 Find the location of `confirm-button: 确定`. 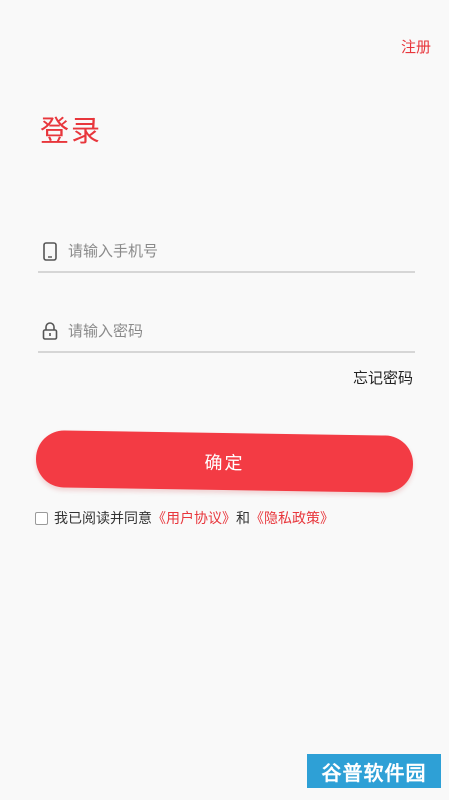

confirm-button: 确定 is located at coordinates (224, 461).